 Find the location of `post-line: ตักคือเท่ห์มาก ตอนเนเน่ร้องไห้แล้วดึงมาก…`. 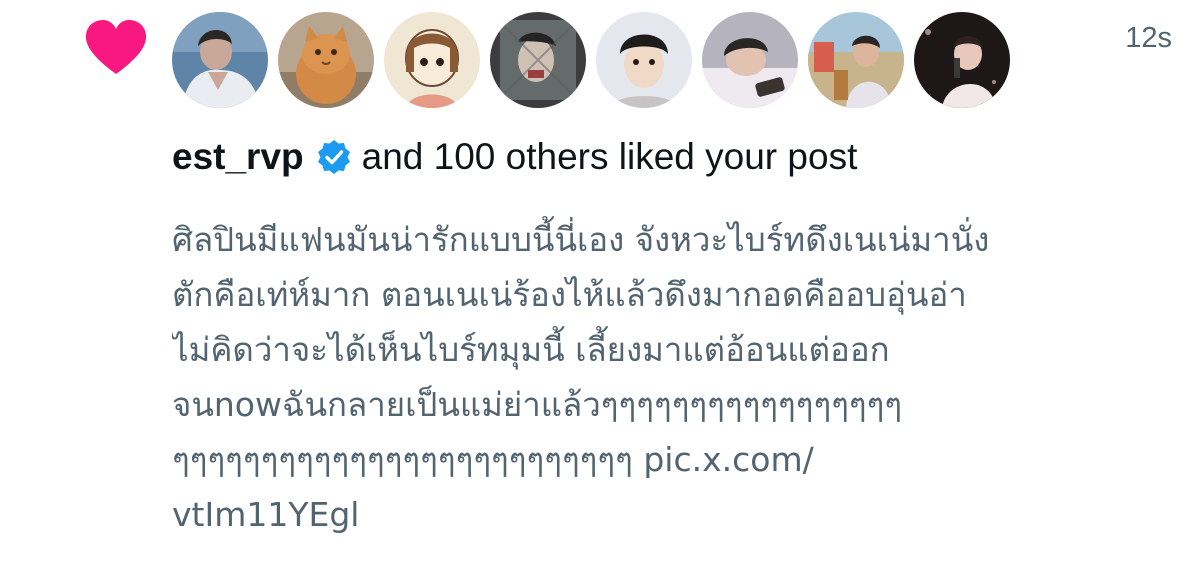

post-line: ตักคือเท่ห์มาก ตอนเนเน่ร้องไห้แล้วดึงมาก… is located at coordinates (569, 294).